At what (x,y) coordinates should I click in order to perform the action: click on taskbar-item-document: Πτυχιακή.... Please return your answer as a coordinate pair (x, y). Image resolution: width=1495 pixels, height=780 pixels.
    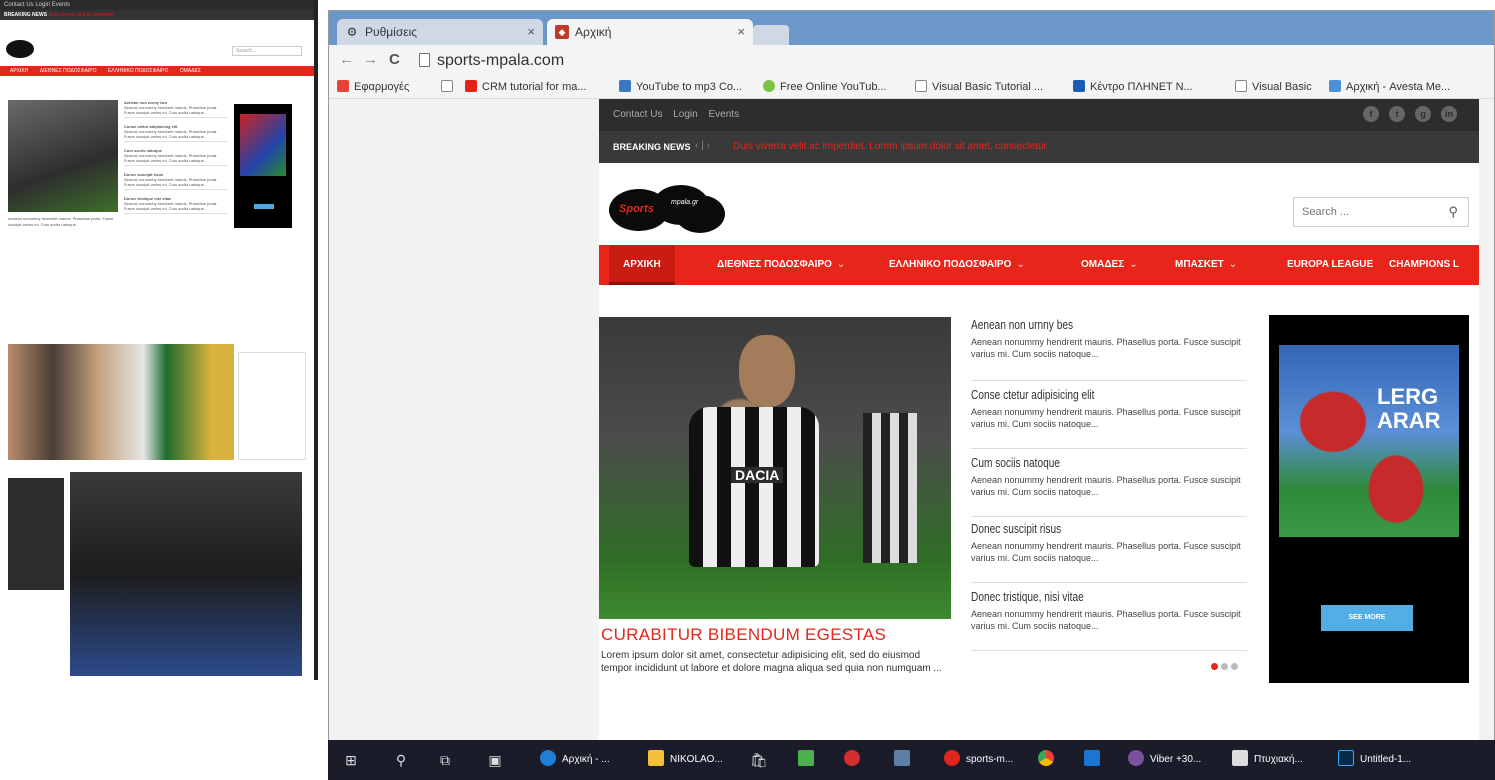
    Looking at the image, I should click on (1267, 760).